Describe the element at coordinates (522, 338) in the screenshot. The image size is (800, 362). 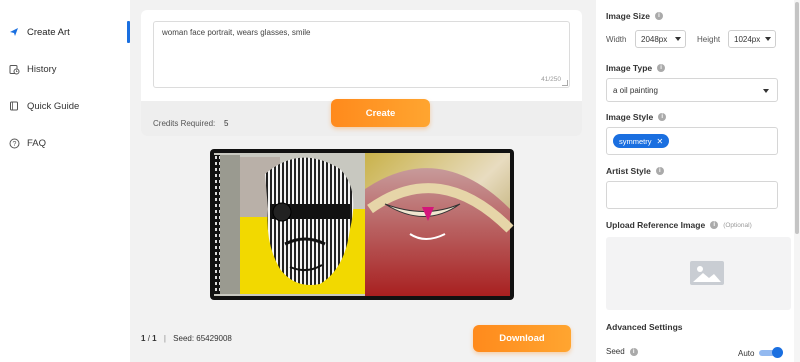
I see `download-button: Download` at that location.